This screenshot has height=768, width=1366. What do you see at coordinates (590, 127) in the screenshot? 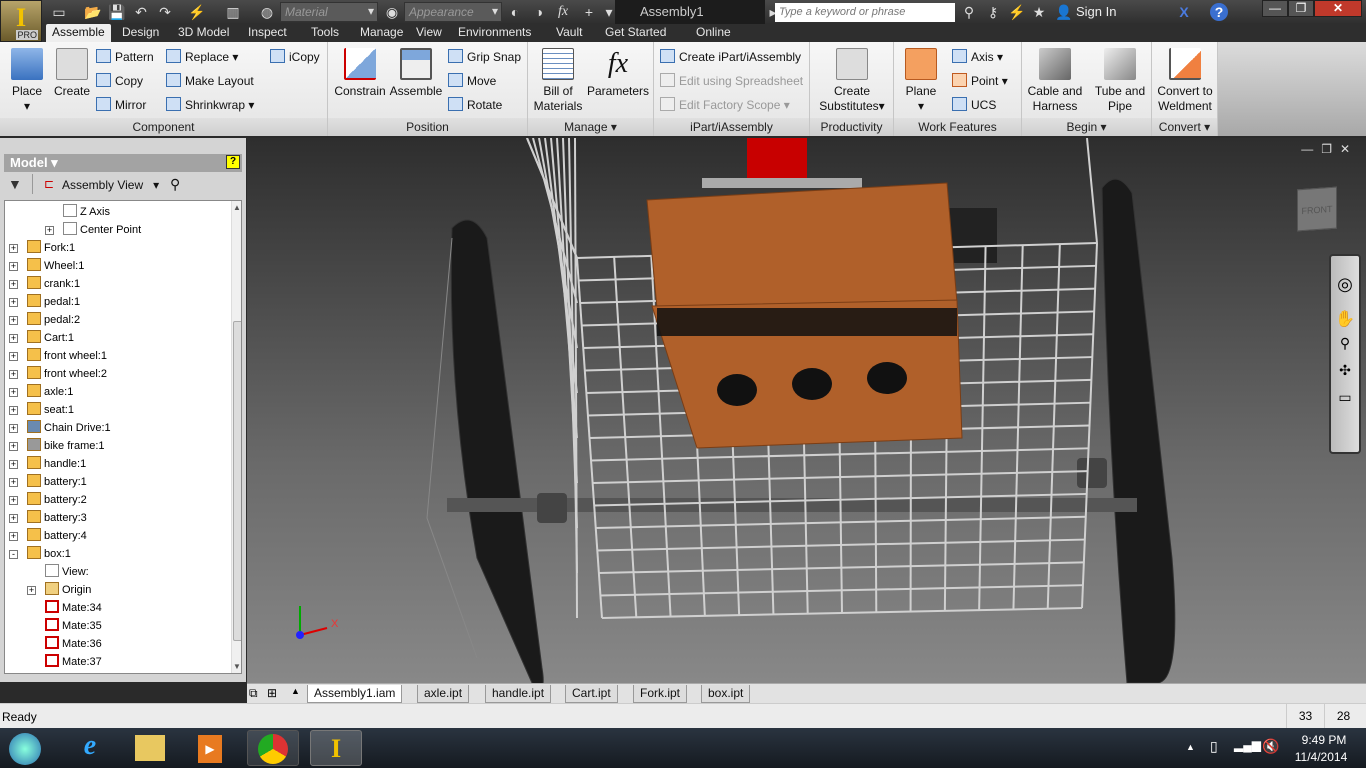
I see `panel-label: Manage ▾` at bounding box center [590, 127].